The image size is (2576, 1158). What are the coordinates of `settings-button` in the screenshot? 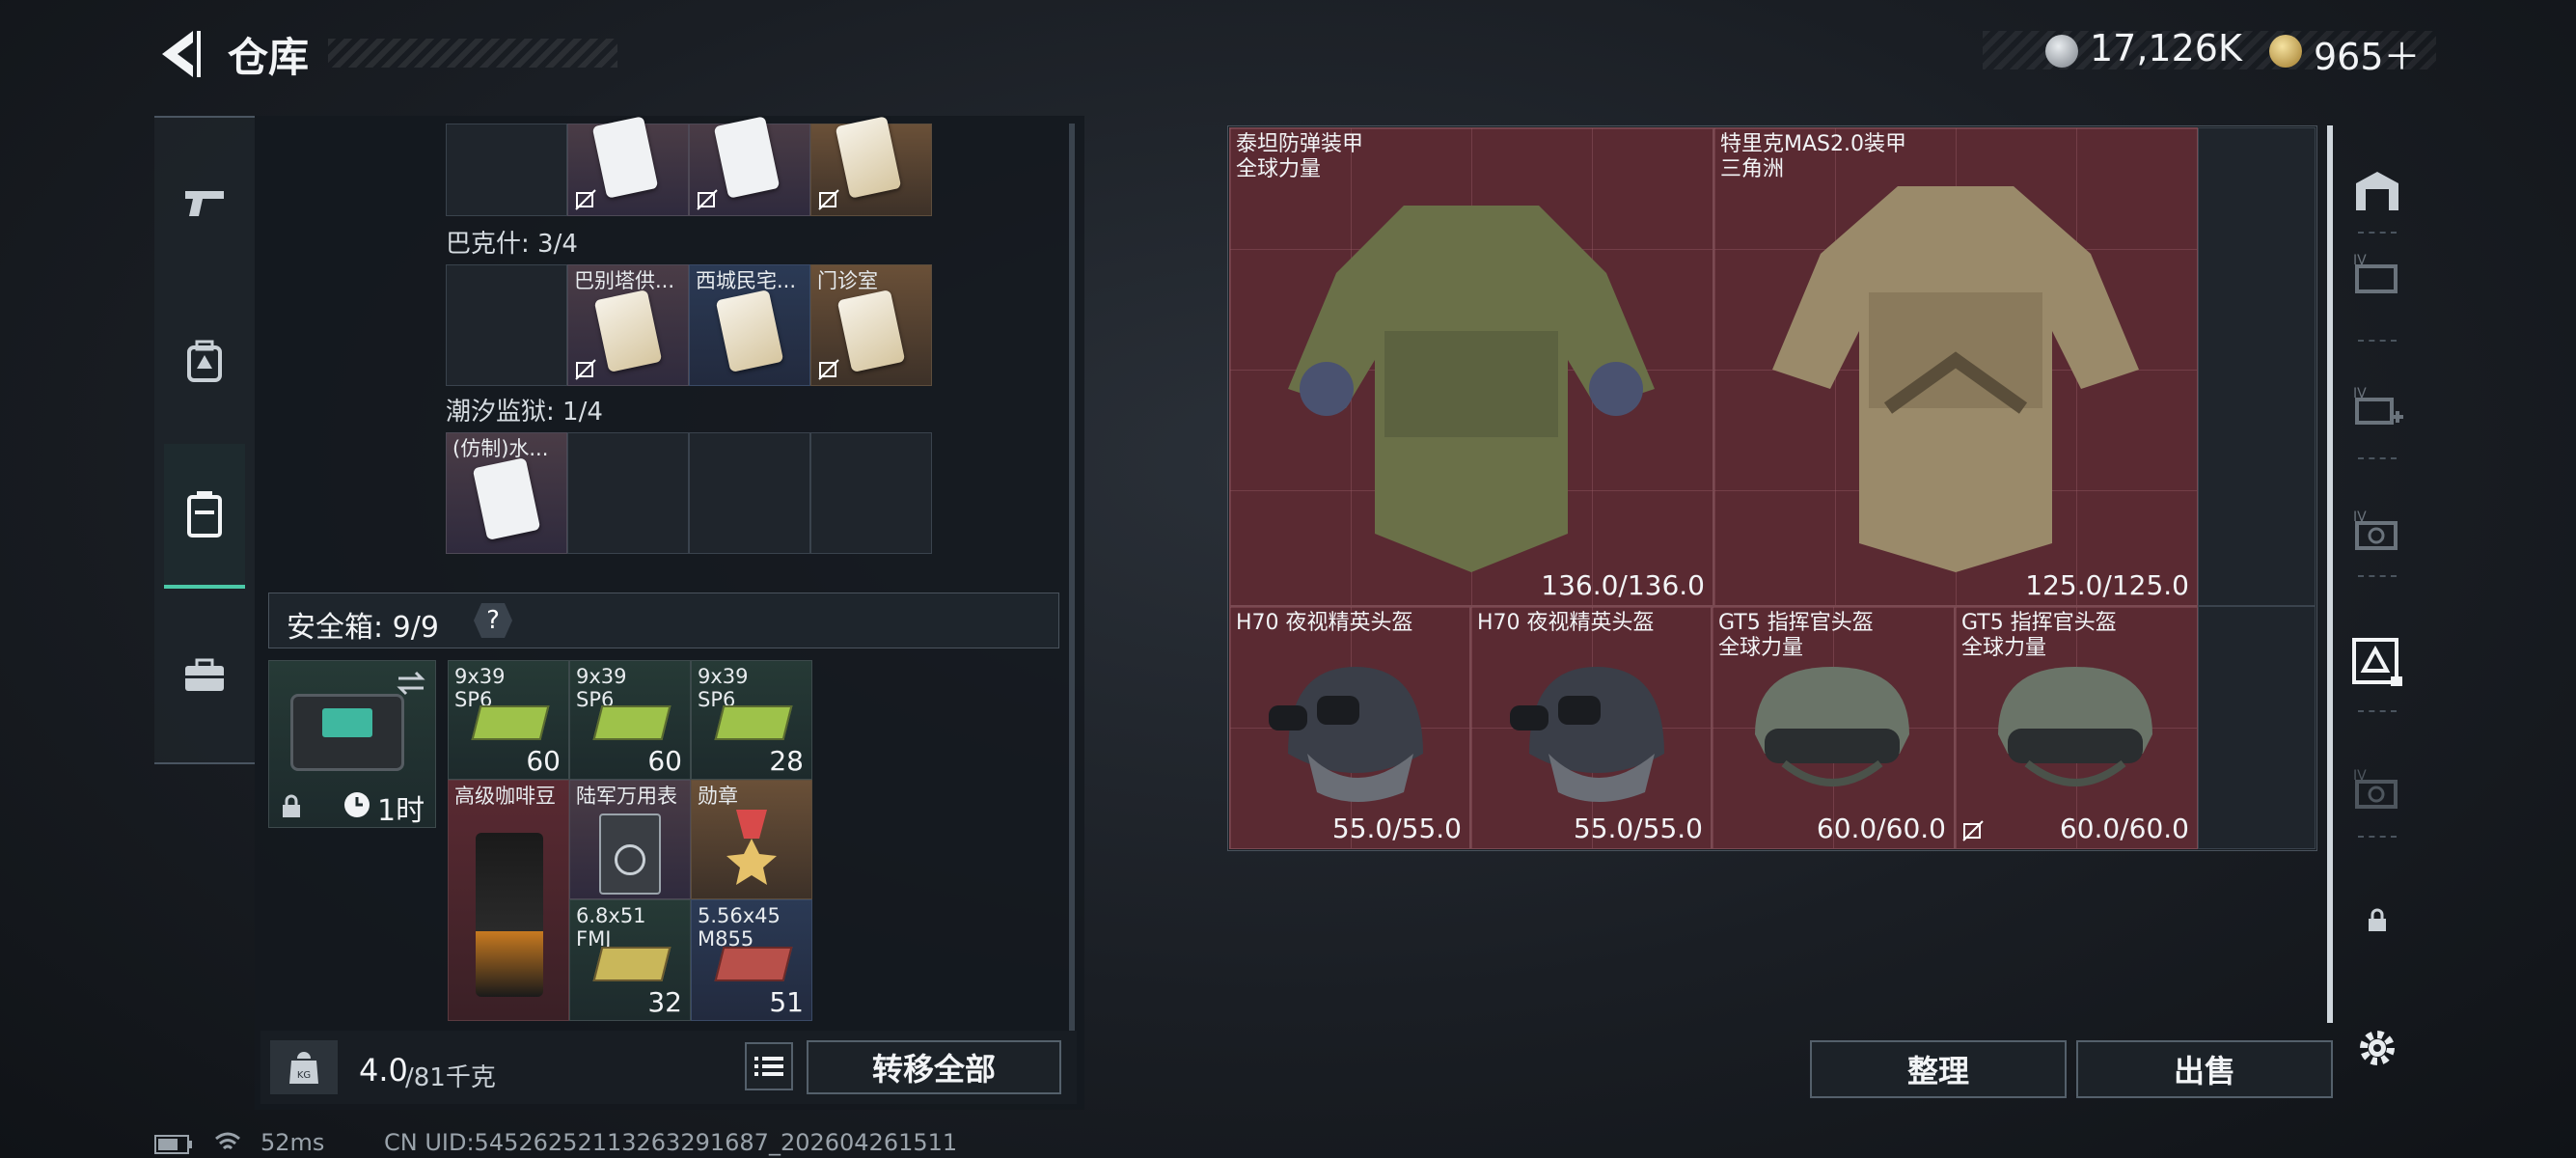 It's located at (2377, 1048).